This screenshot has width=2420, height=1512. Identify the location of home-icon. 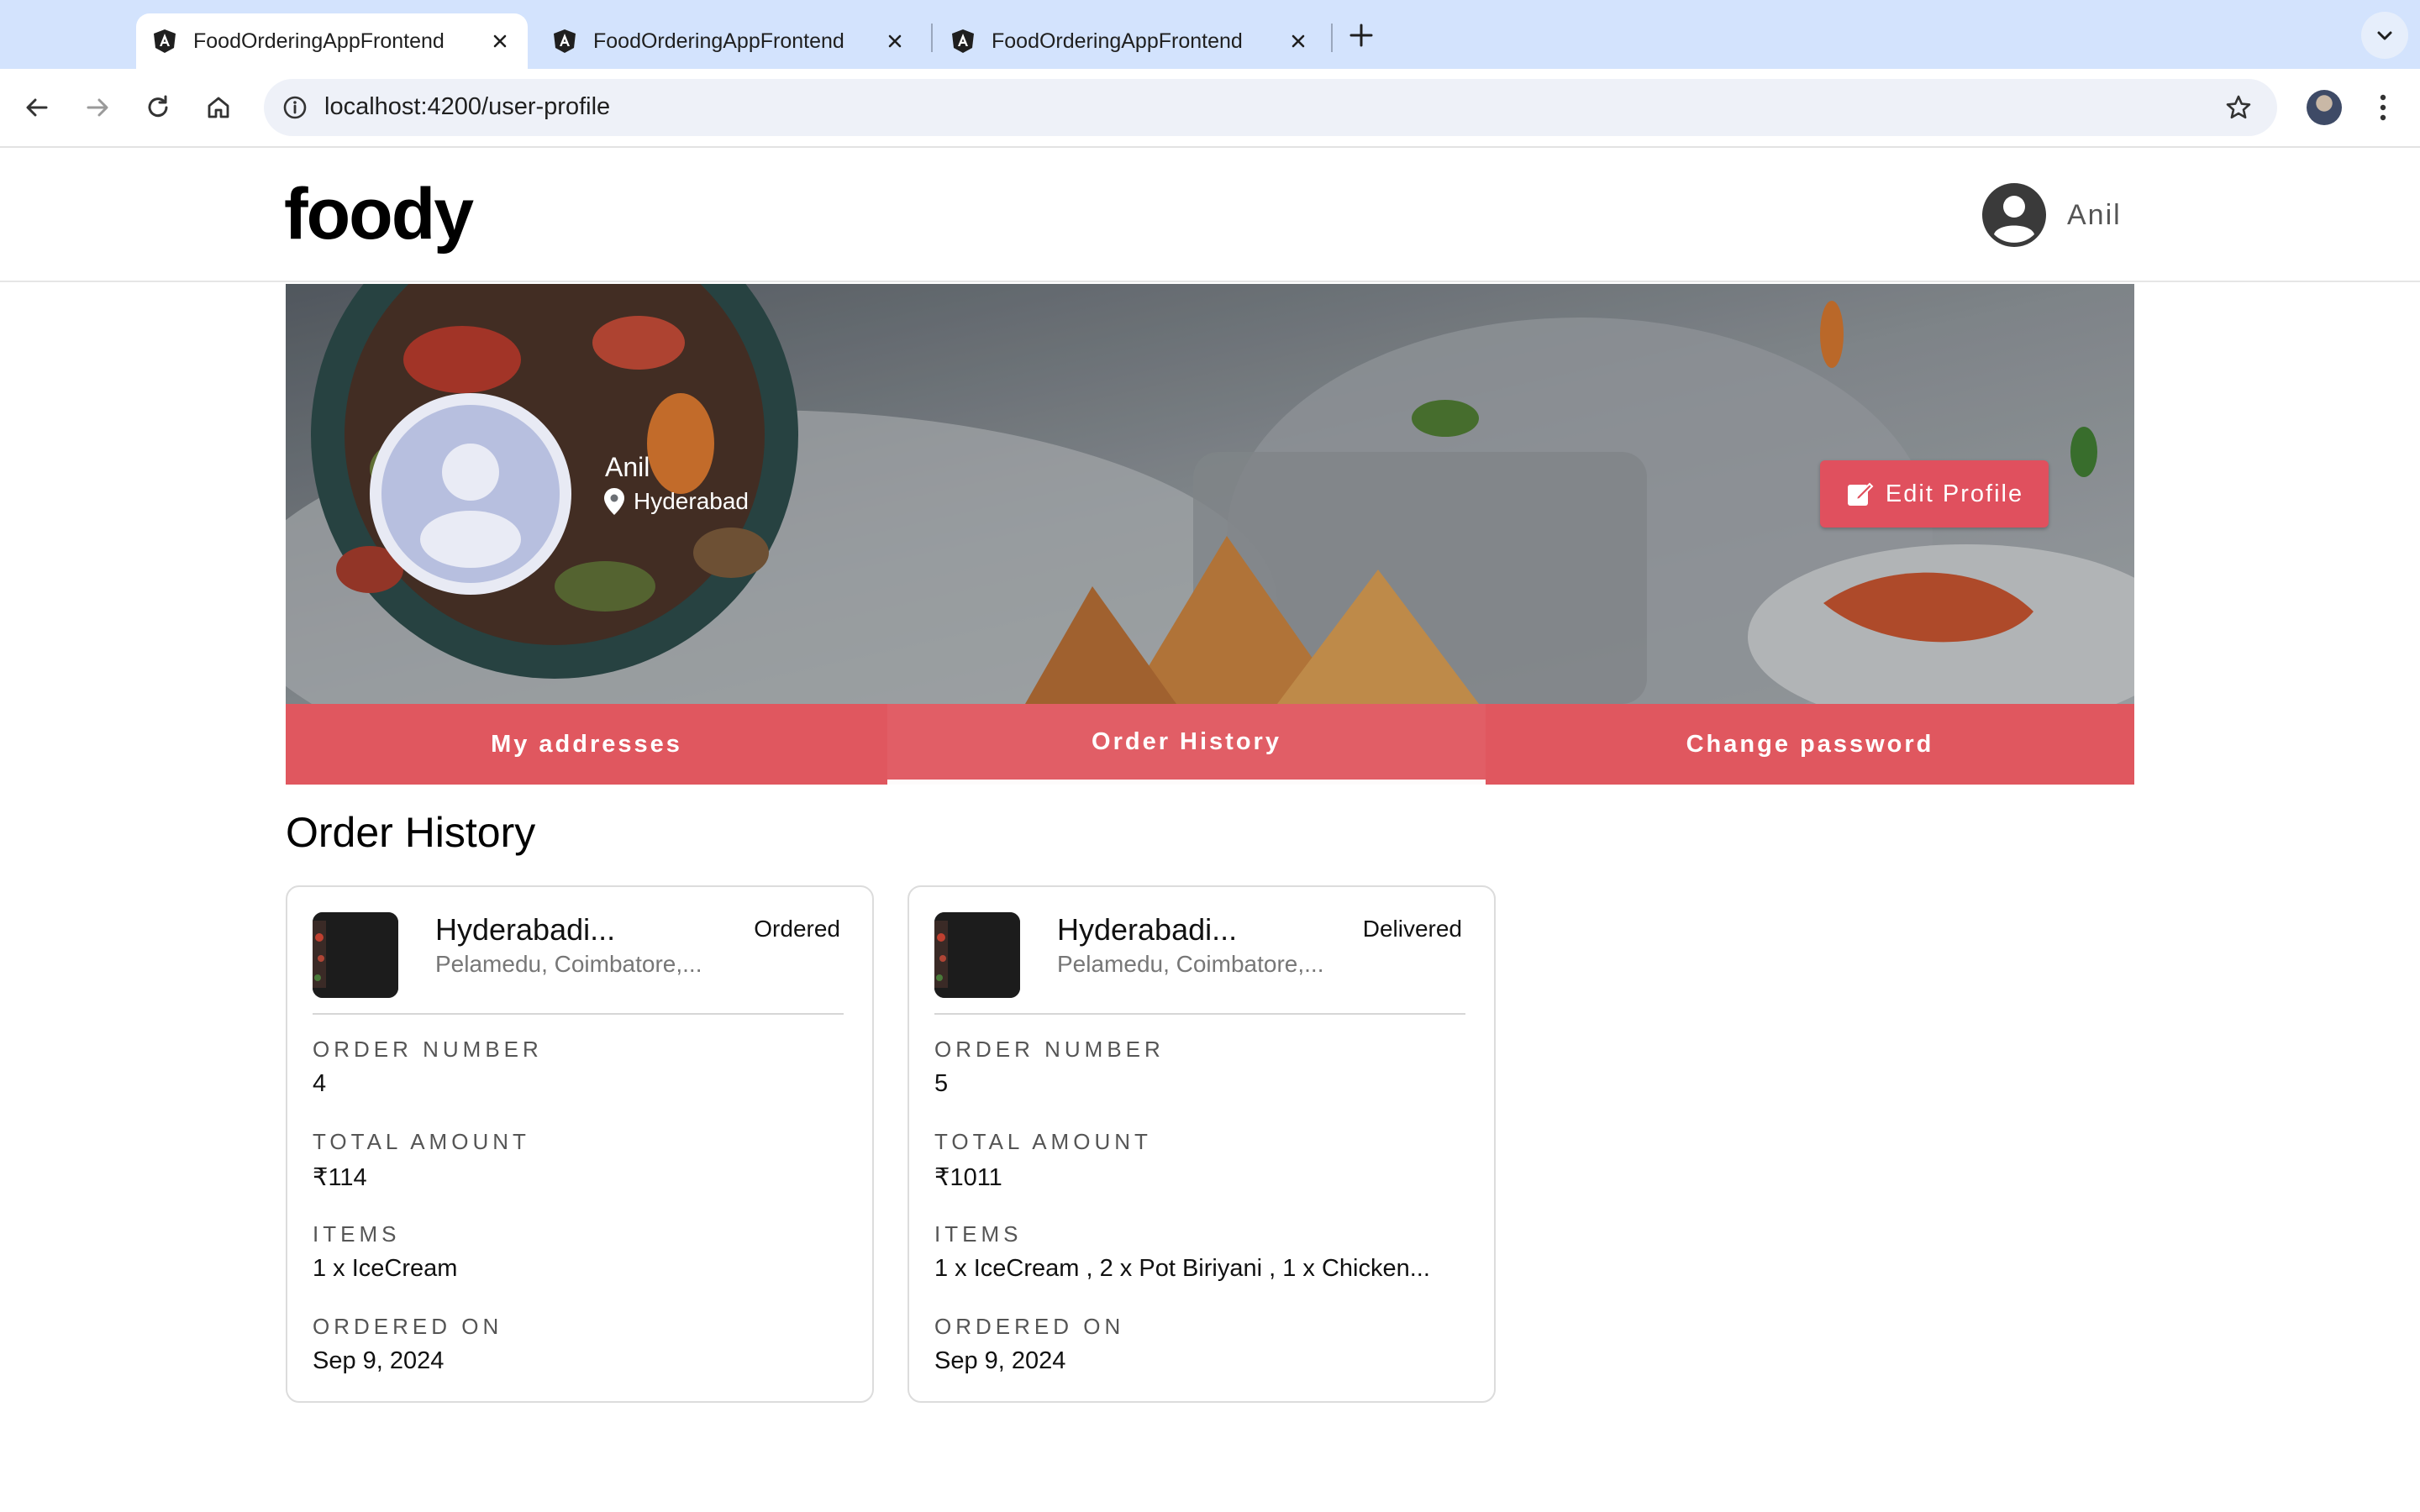
(218, 107).